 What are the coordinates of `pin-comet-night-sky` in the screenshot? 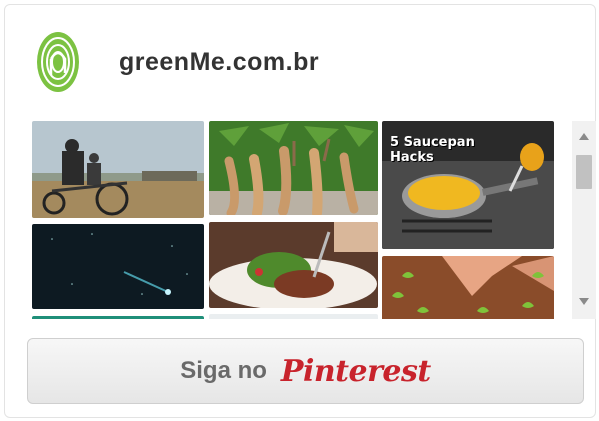 It's located at (118, 266).